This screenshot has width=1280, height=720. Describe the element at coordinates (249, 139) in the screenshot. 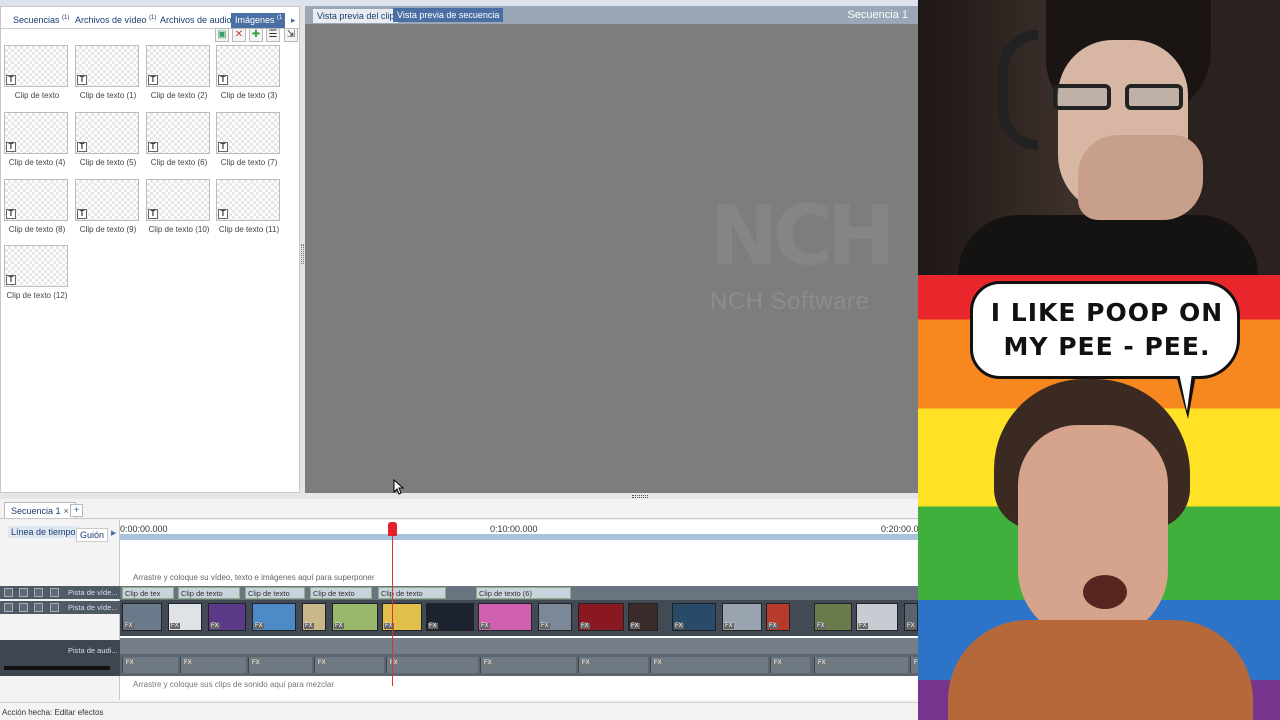

I see `media-item: T Clip de texto (7)` at that location.